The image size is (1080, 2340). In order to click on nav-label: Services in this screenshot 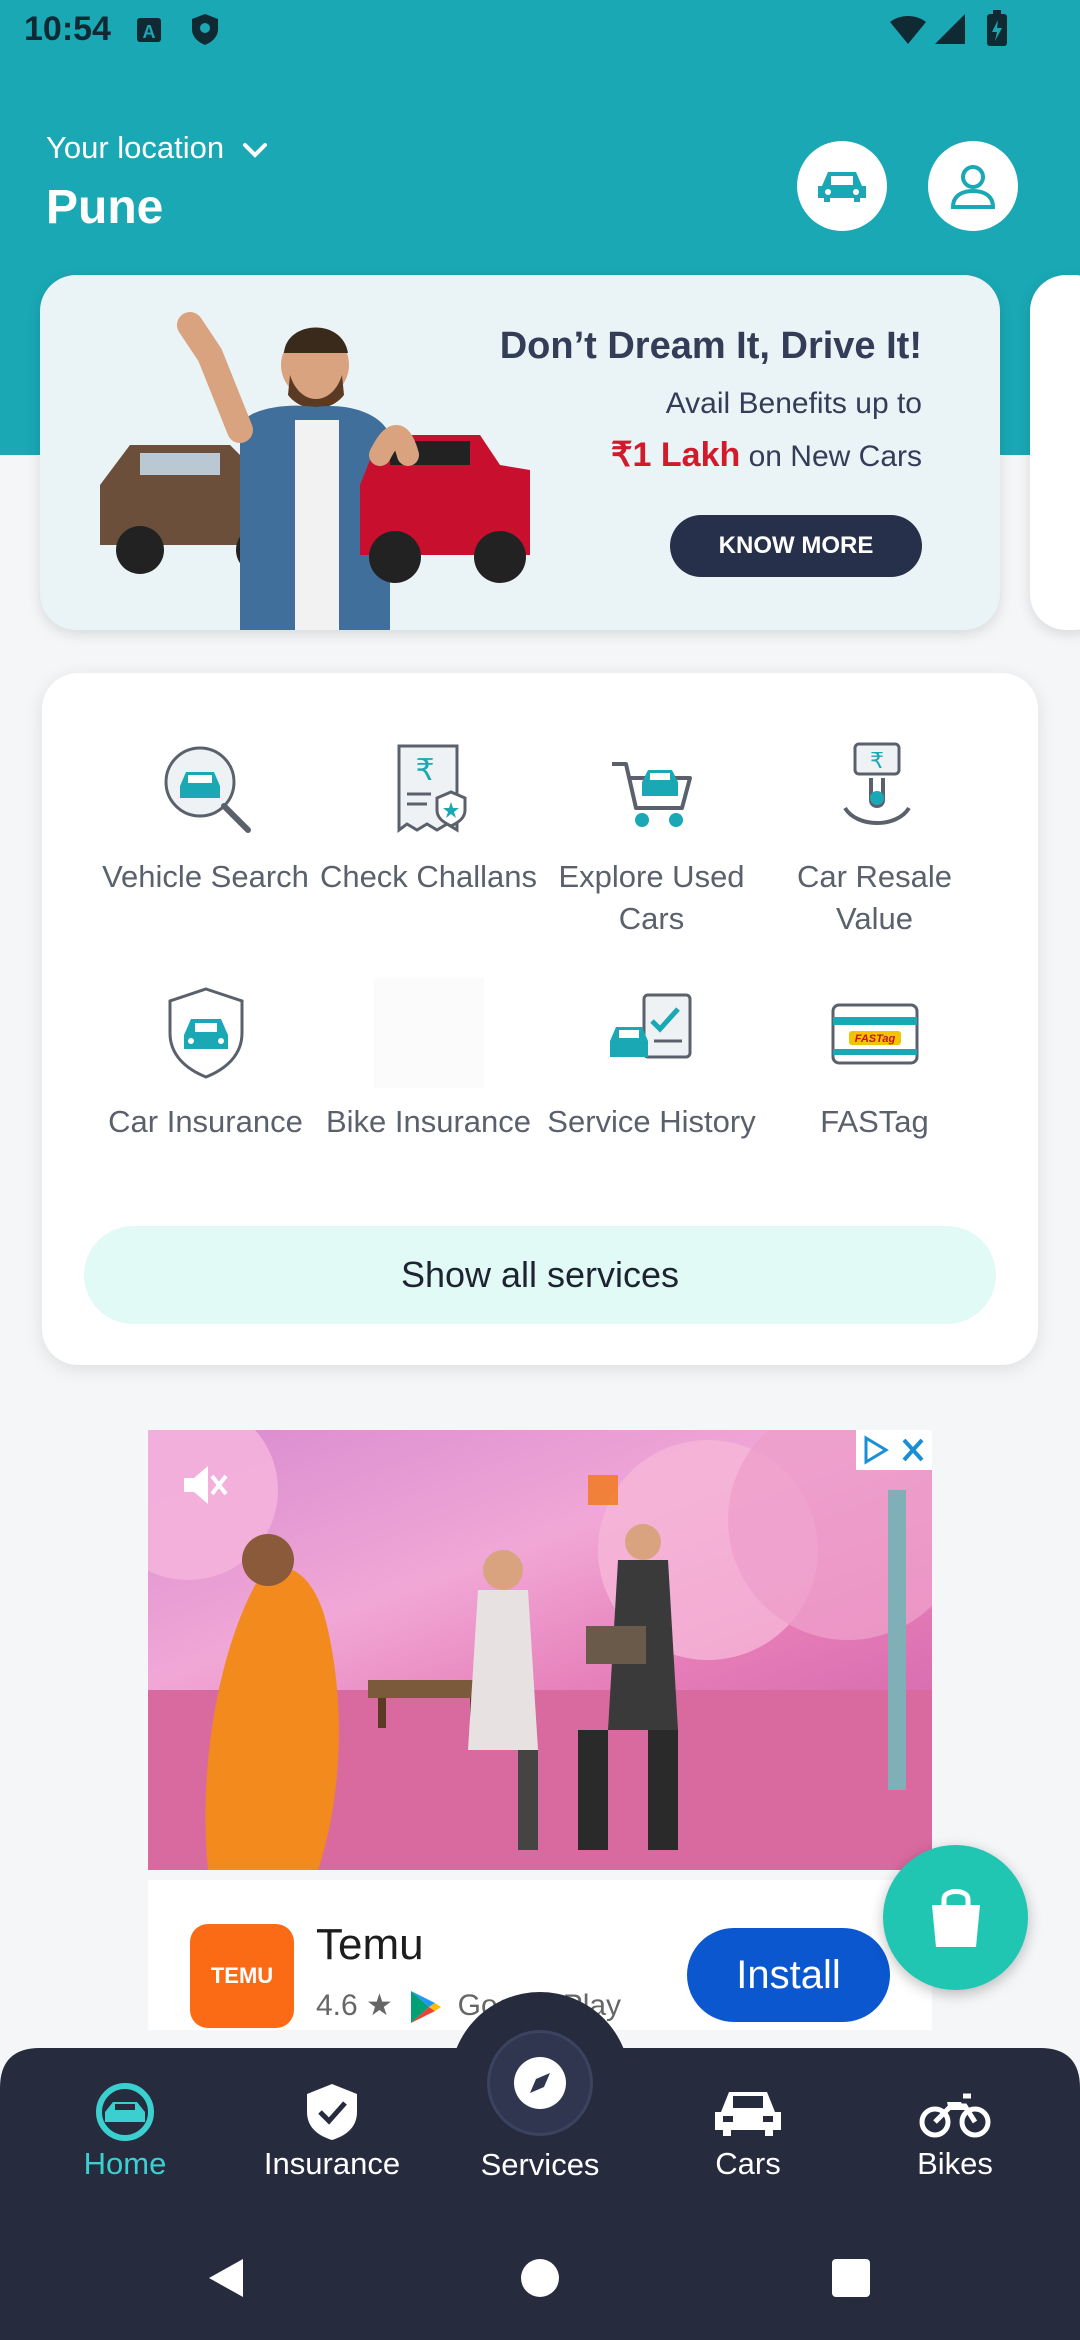, I will do `click(540, 2164)`.